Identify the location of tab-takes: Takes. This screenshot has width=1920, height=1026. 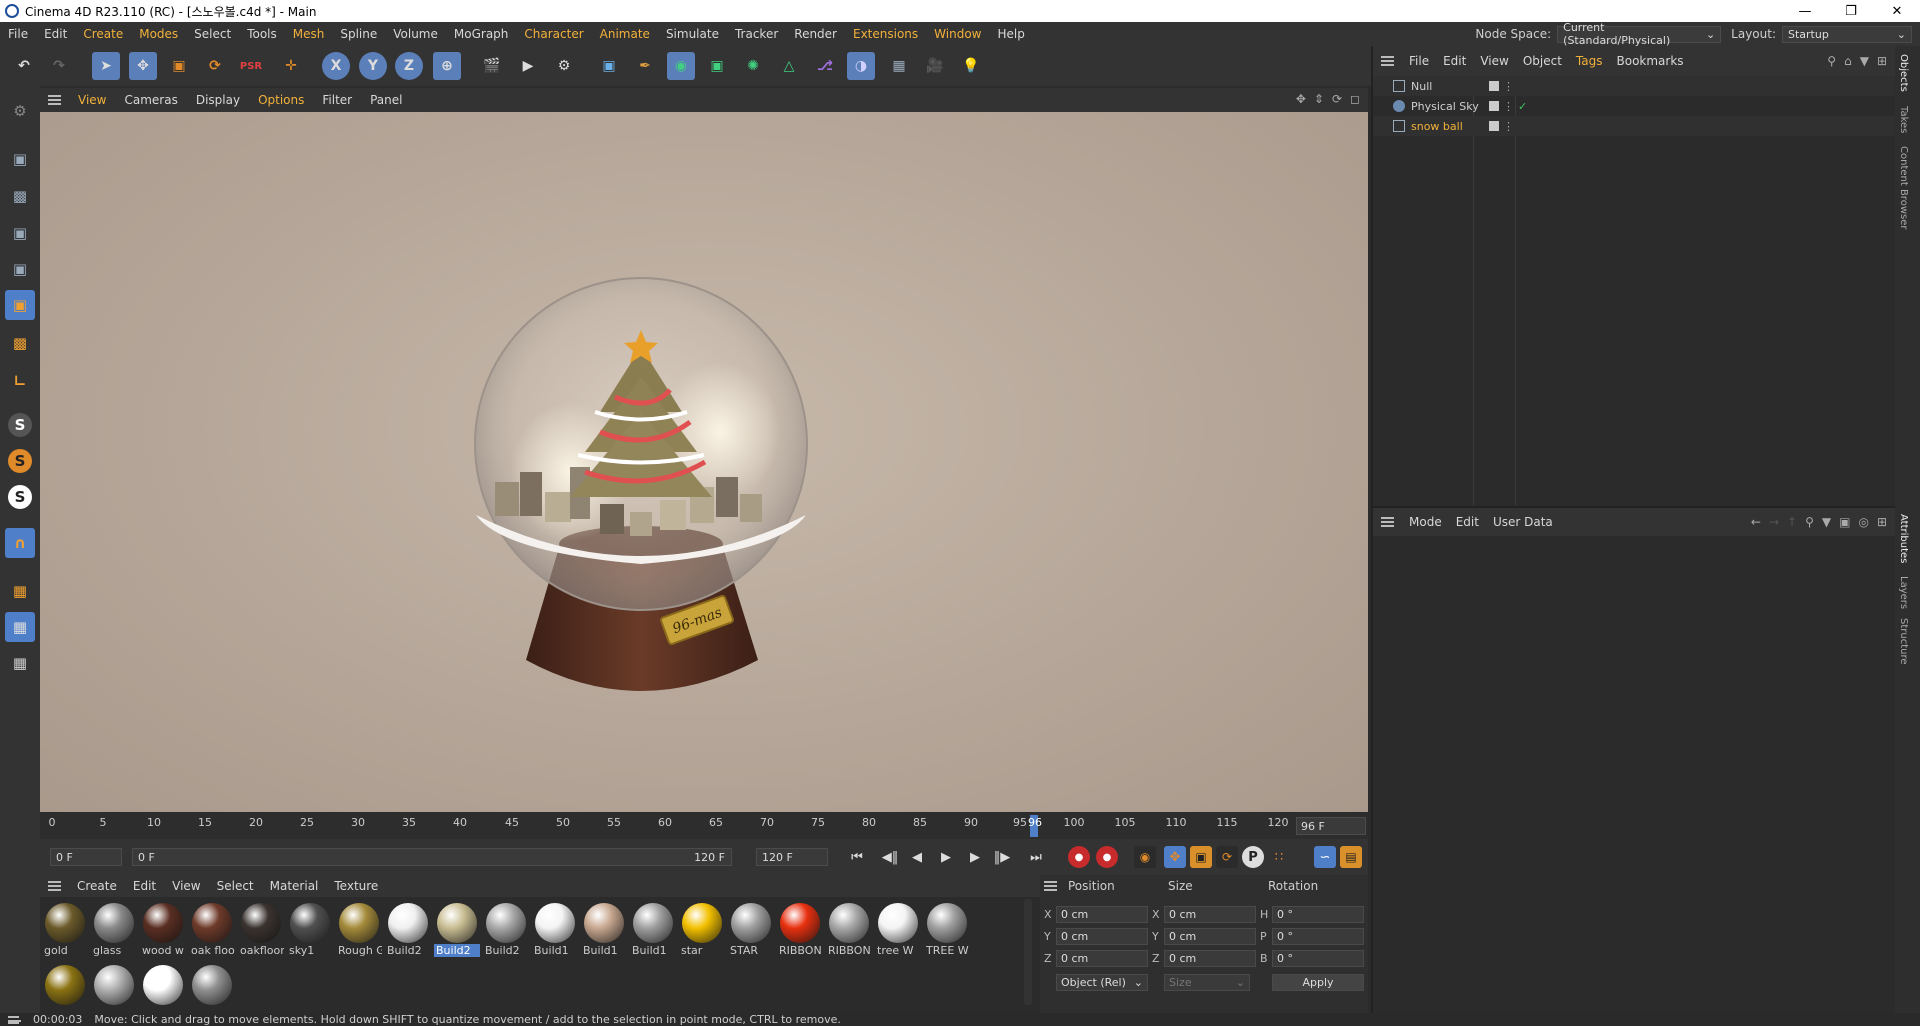
(1903, 119).